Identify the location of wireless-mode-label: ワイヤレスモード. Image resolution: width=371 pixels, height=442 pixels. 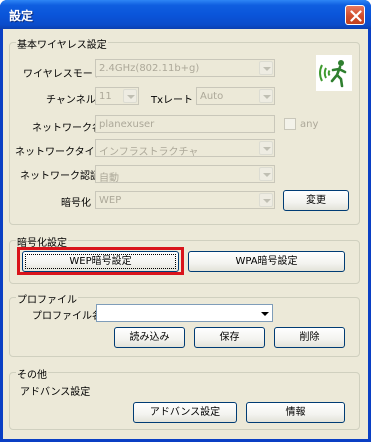
(63, 74).